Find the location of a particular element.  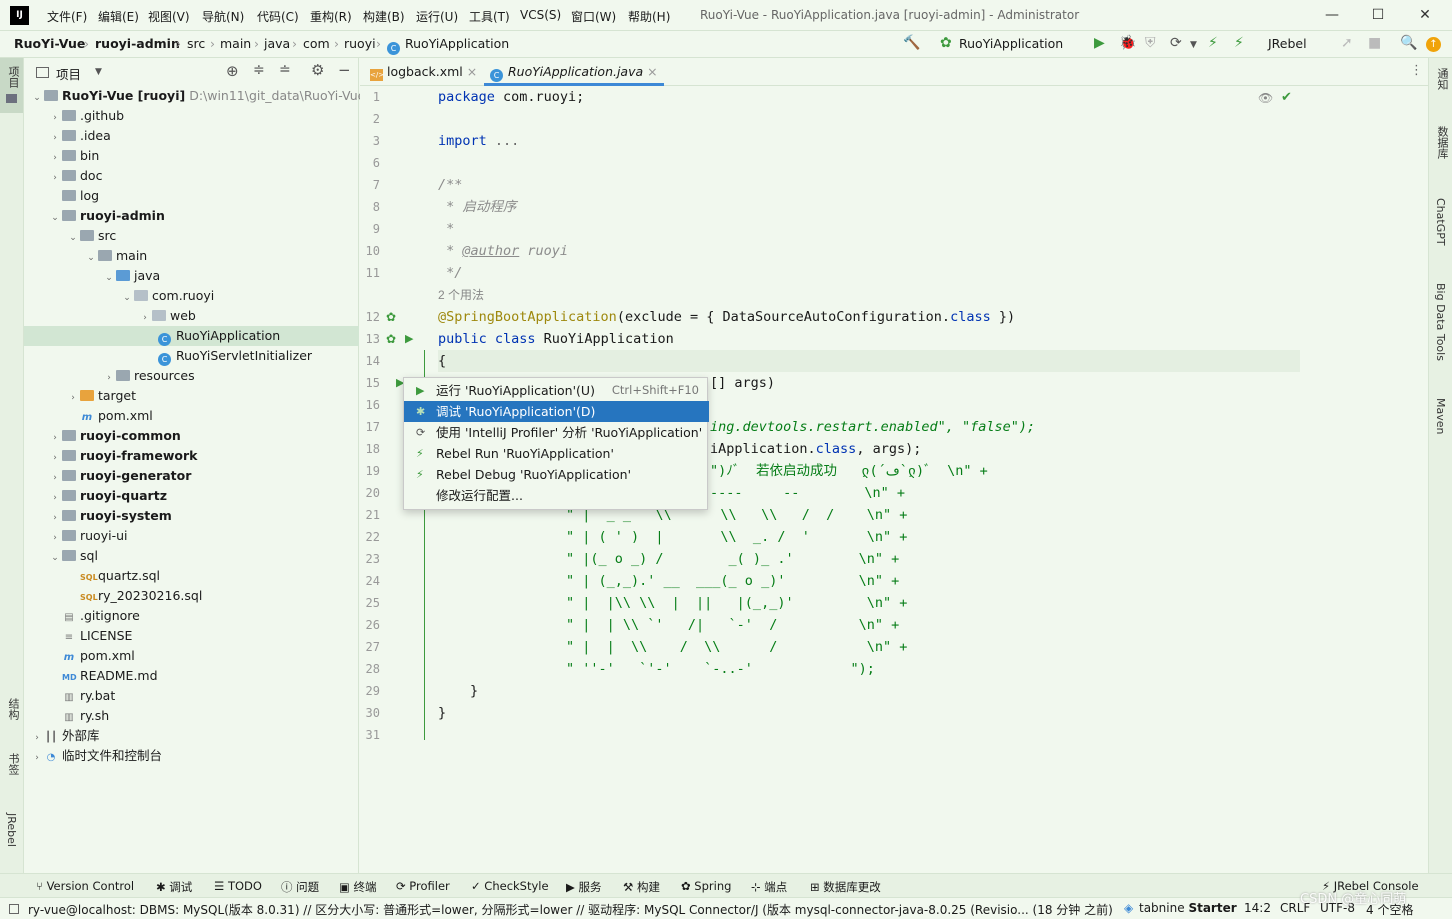

rebel-debug-icon: ⚡ is located at coordinates (1239, 43).